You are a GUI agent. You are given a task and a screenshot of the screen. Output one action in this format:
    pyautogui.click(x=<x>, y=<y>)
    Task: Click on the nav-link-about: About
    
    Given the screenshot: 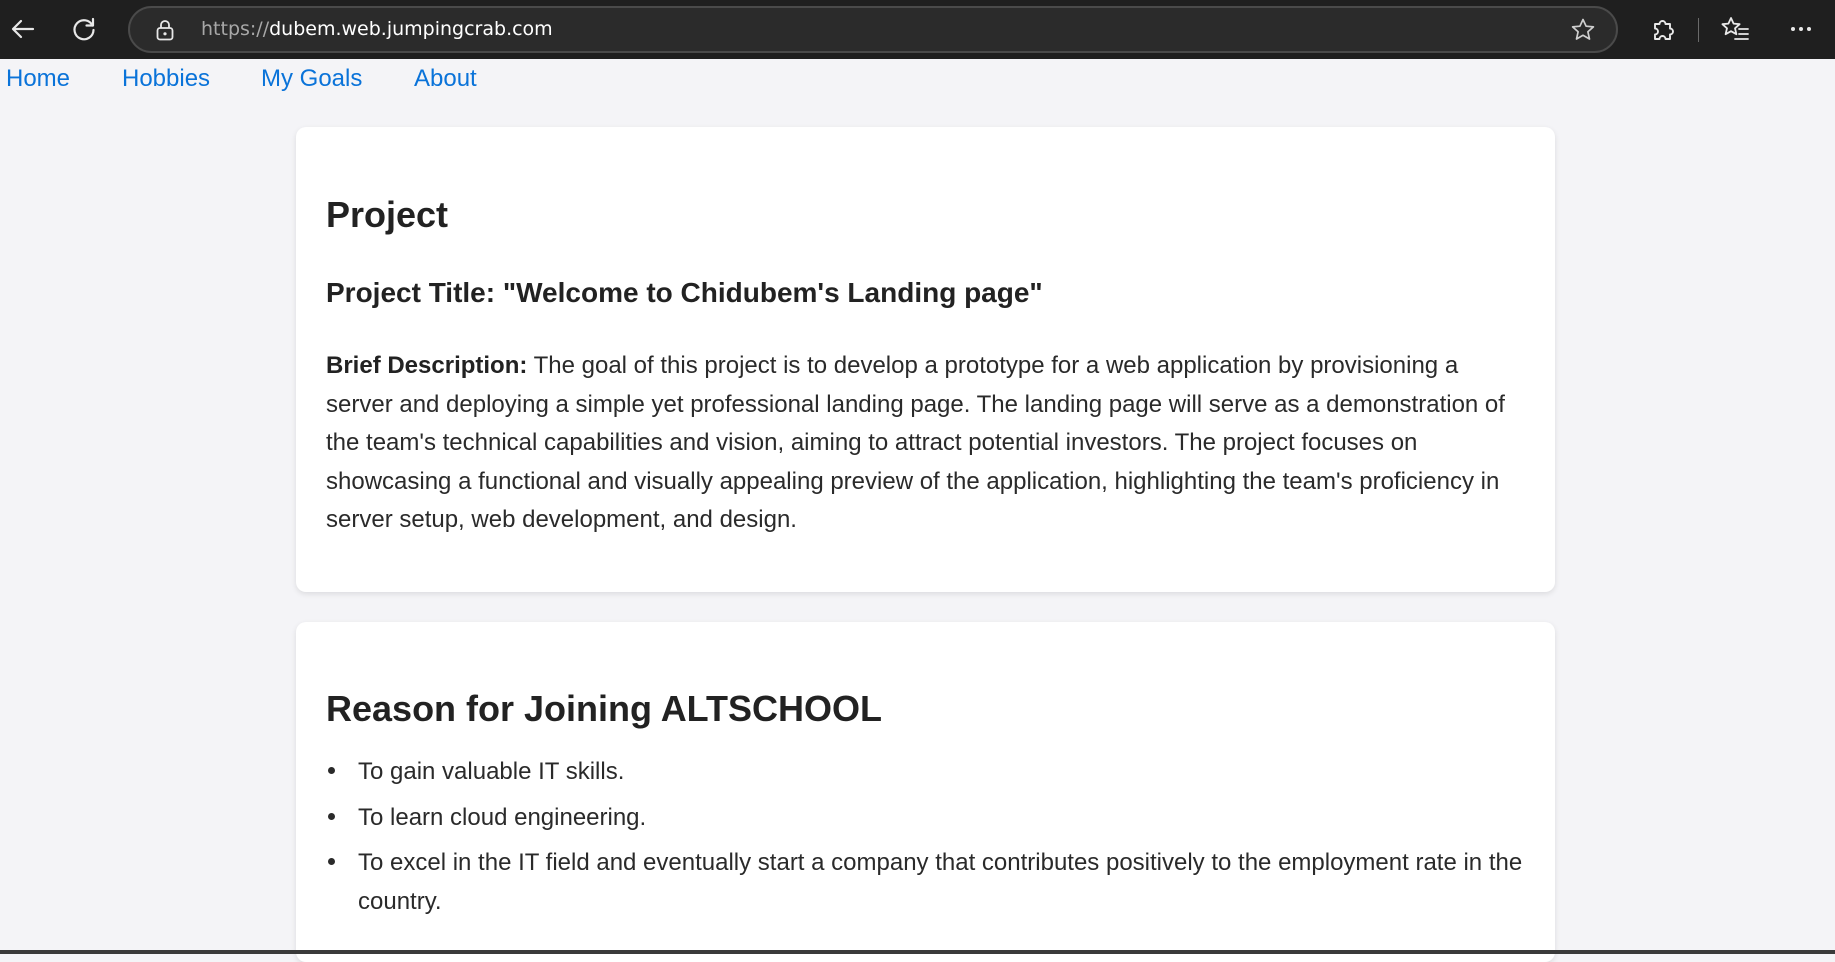 What is the action you would take?
    pyautogui.click(x=445, y=79)
    